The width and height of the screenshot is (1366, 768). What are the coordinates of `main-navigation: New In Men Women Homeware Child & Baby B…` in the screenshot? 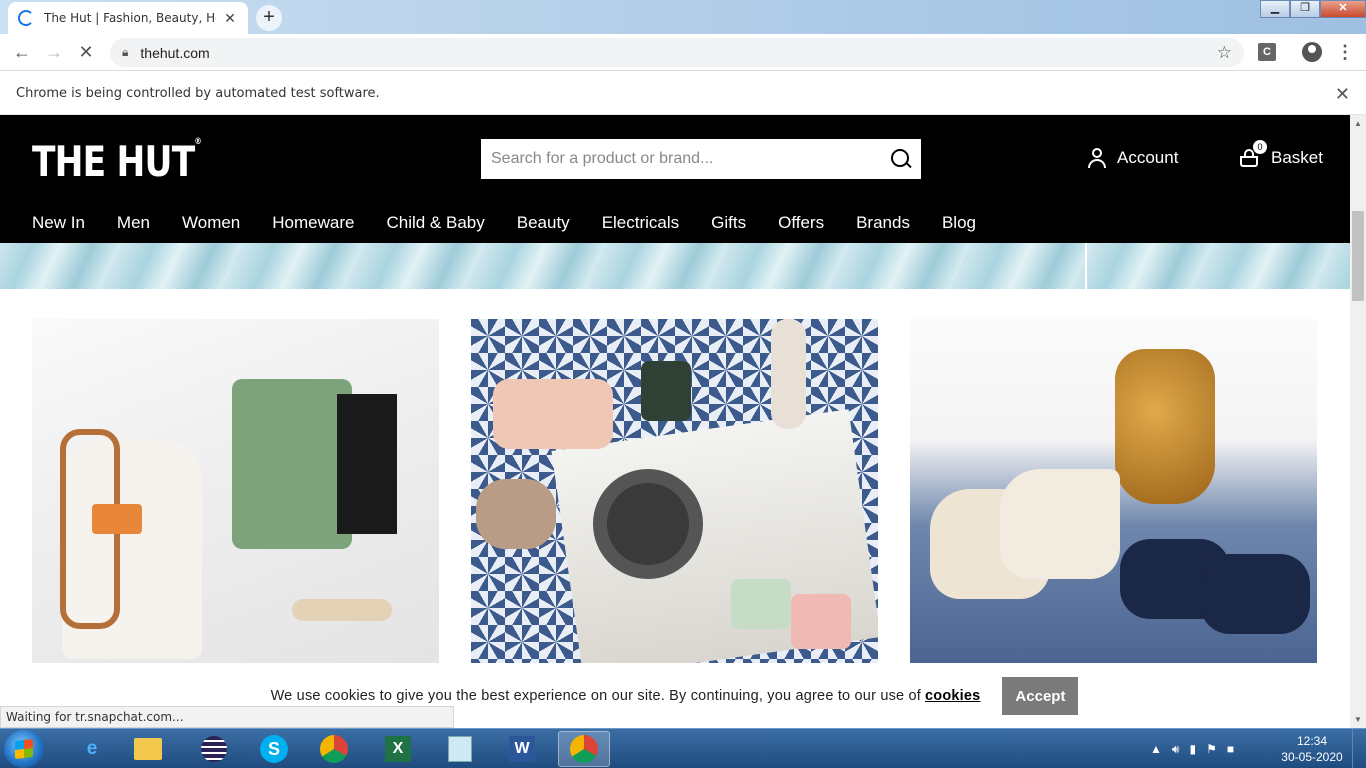 It's located at (504, 223).